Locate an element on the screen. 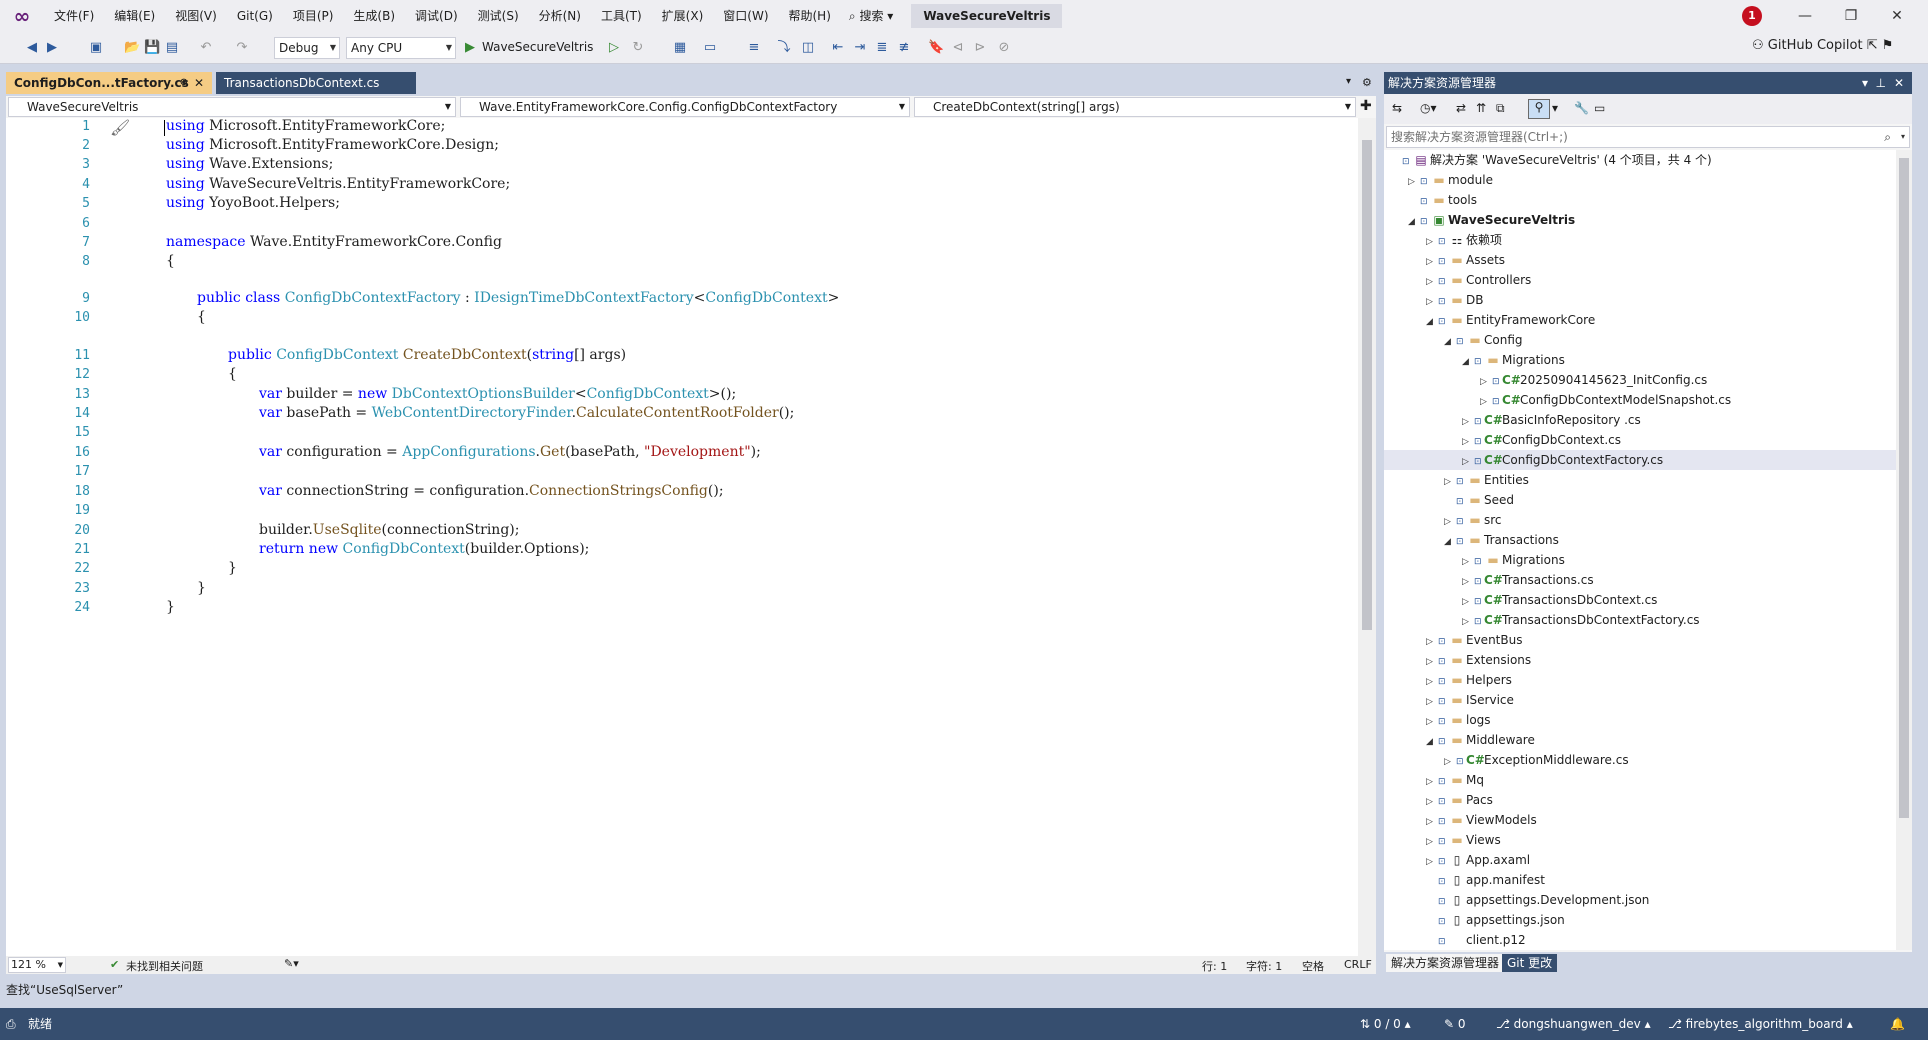 This screenshot has width=1928, height=1040. tree-item: ◢ ⊡ ▣ WaveSecureVeltris is located at coordinates (1640, 220).